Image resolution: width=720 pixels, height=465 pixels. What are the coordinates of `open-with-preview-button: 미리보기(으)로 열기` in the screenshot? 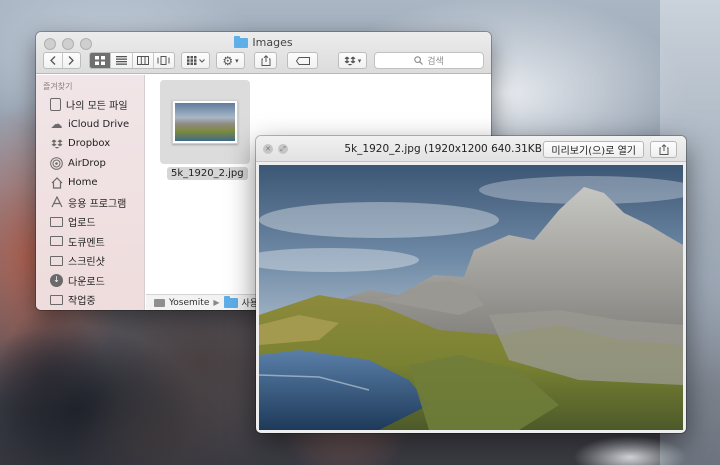 It's located at (593, 149).